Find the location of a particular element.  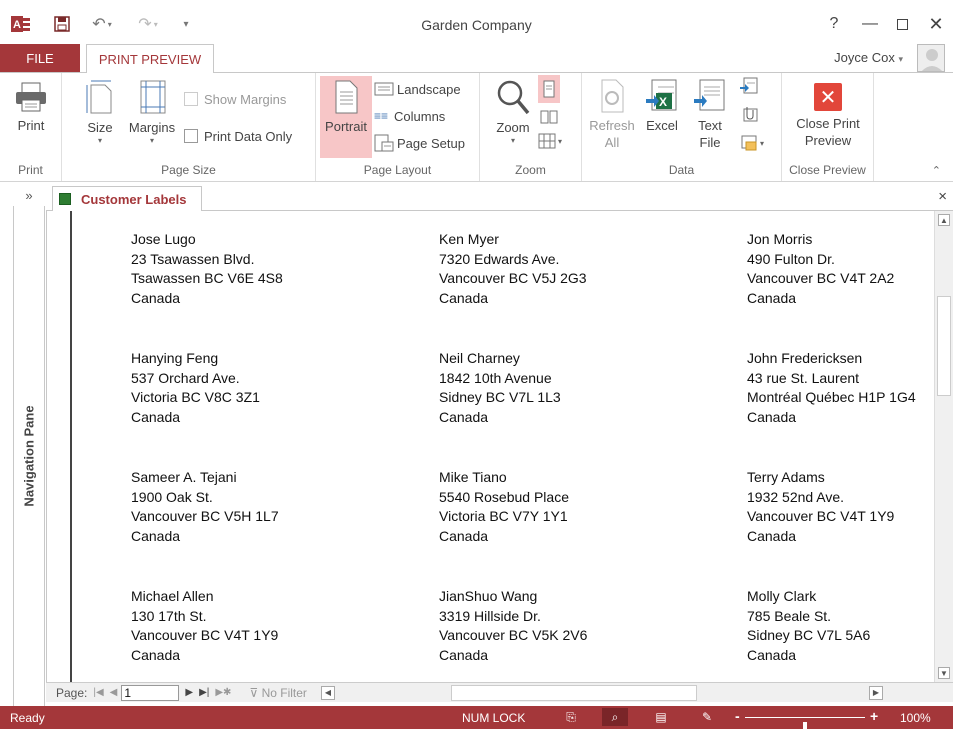

size-button: Size ▾ is located at coordinates (100, 112).